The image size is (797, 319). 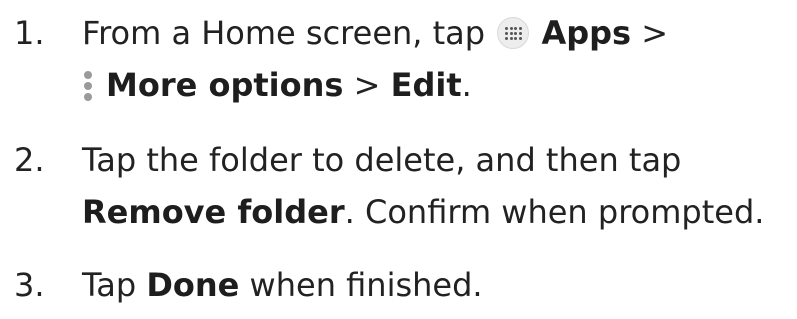 What do you see at coordinates (513, 33) in the screenshot?
I see `apps-grid-icon` at bounding box center [513, 33].